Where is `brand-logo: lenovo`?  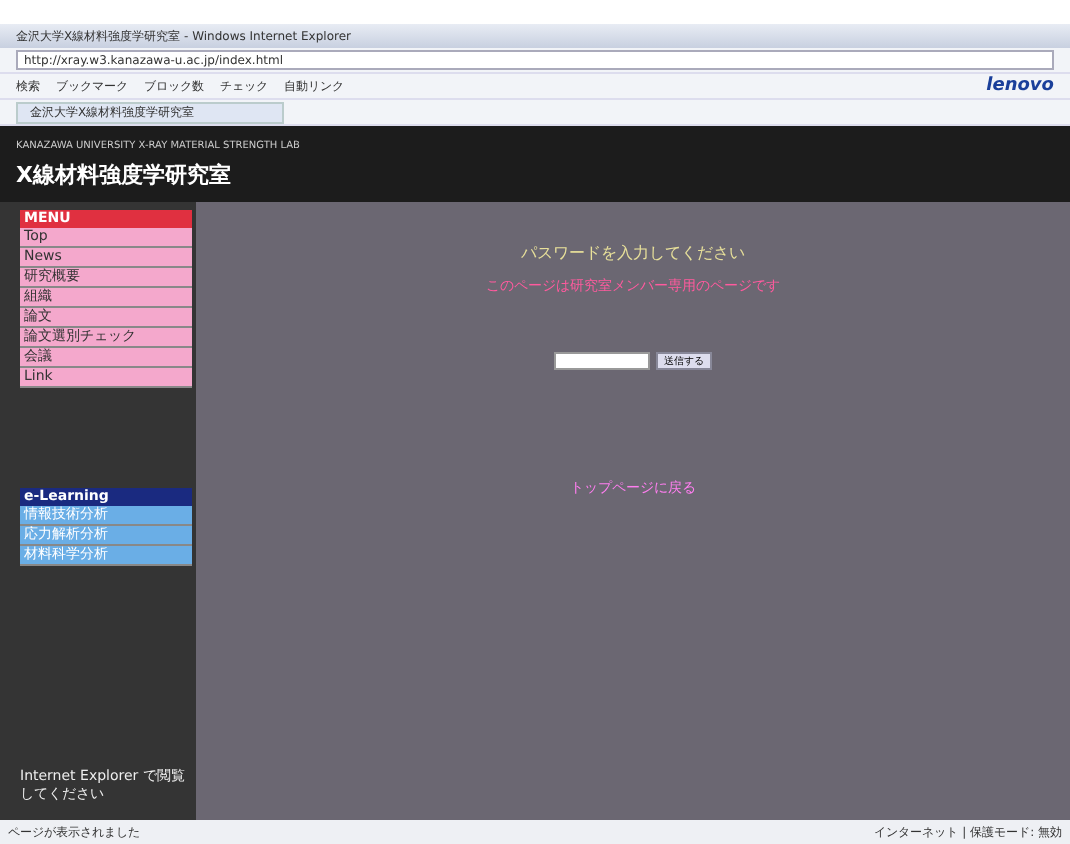 brand-logo: lenovo is located at coordinates (1020, 86).